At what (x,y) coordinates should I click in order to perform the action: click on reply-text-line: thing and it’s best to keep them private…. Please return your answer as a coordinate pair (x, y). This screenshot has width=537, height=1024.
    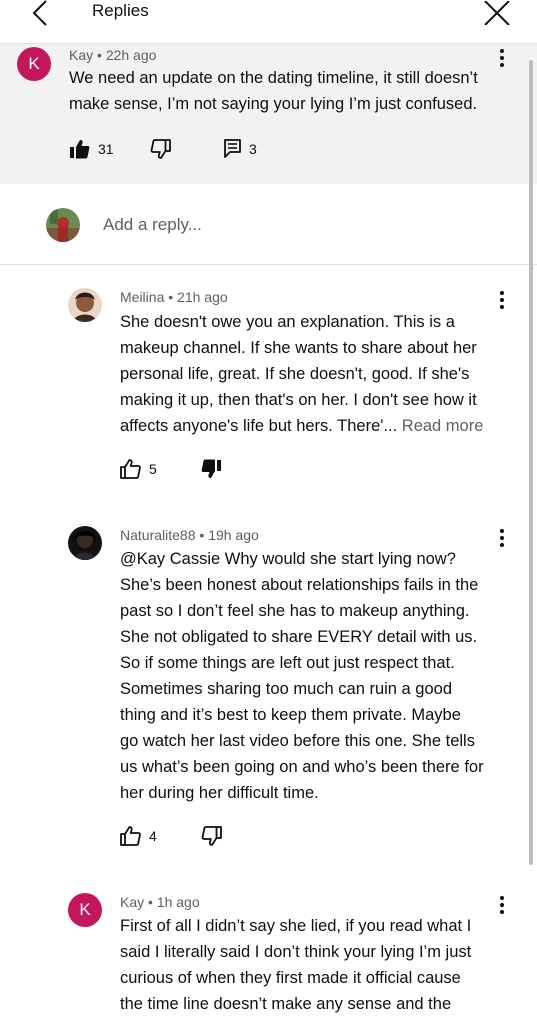
    Looking at the image, I should click on (290, 715).